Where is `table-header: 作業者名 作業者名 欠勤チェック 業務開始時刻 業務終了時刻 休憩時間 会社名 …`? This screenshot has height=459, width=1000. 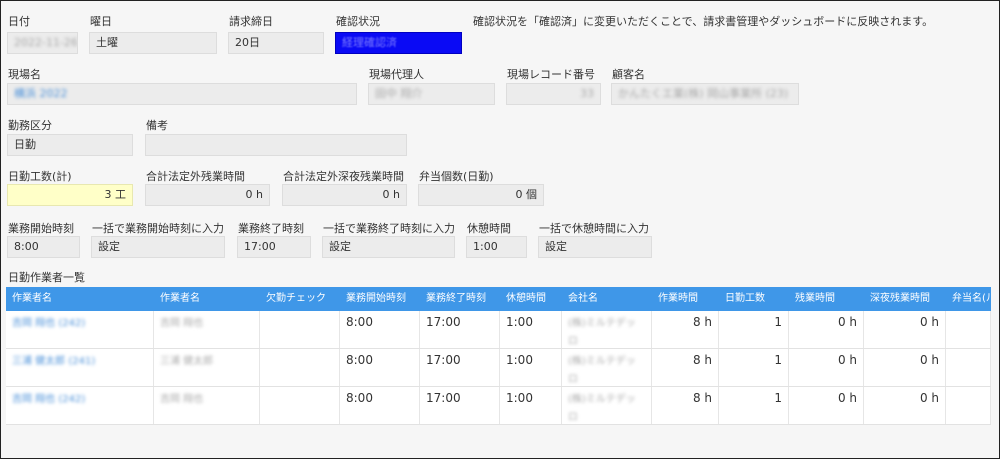
table-header: 作業者名 作業者名 欠勤チェック 業務開始時刻 業務終了時刻 休憩時間 会社名 … is located at coordinates (498, 299).